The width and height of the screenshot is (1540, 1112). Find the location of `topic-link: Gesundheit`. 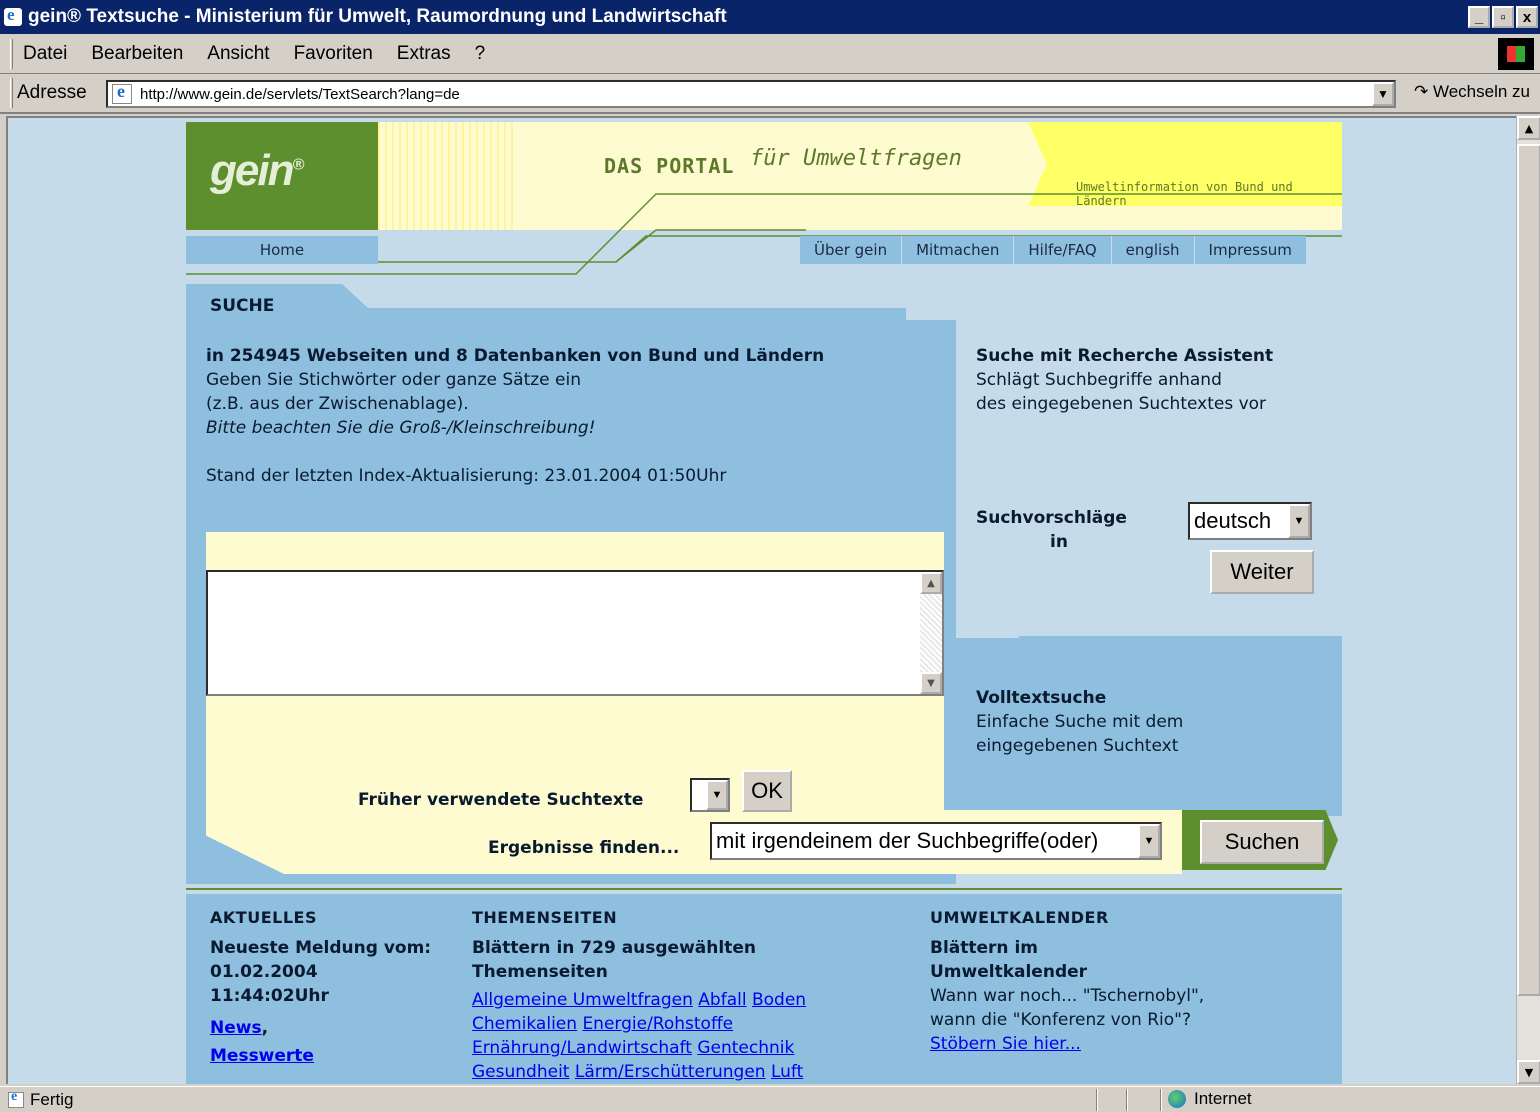

topic-link: Gesundheit is located at coordinates (520, 1072).